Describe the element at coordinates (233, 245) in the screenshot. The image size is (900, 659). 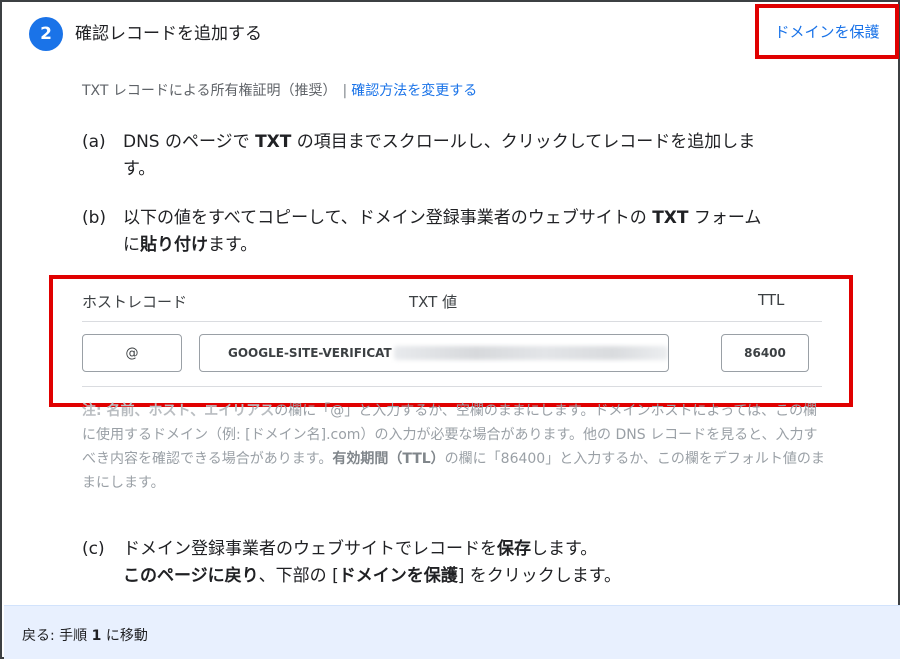
I see `instruction-text-part: ます。` at that location.